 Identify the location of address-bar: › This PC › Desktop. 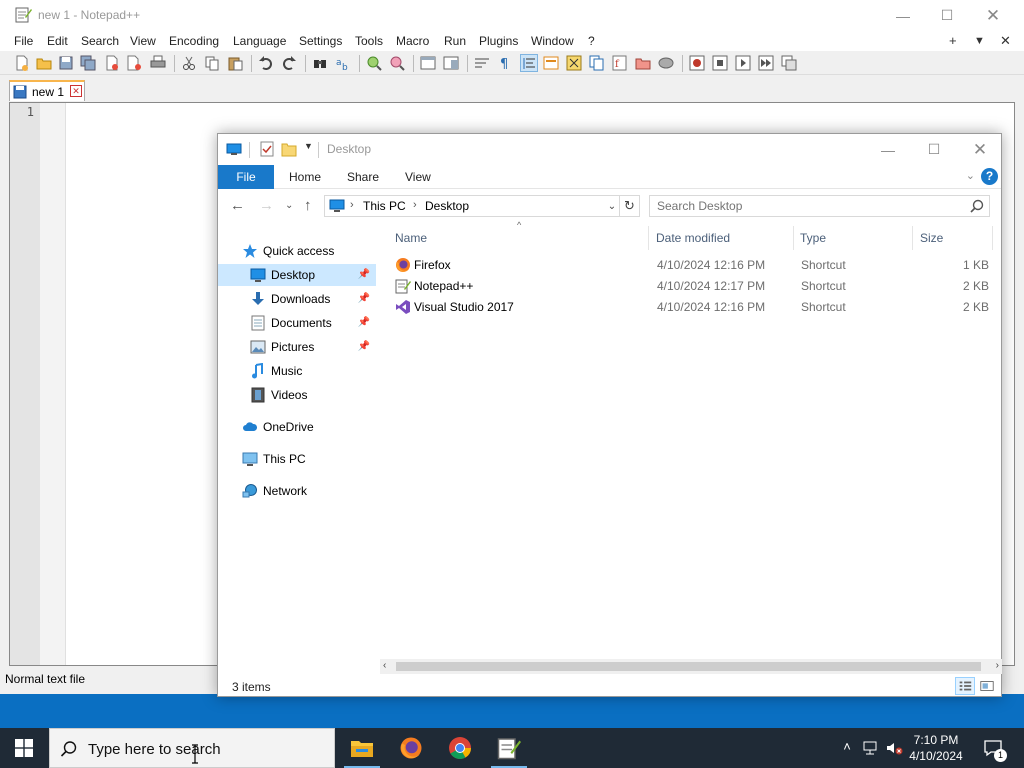
(472, 206).